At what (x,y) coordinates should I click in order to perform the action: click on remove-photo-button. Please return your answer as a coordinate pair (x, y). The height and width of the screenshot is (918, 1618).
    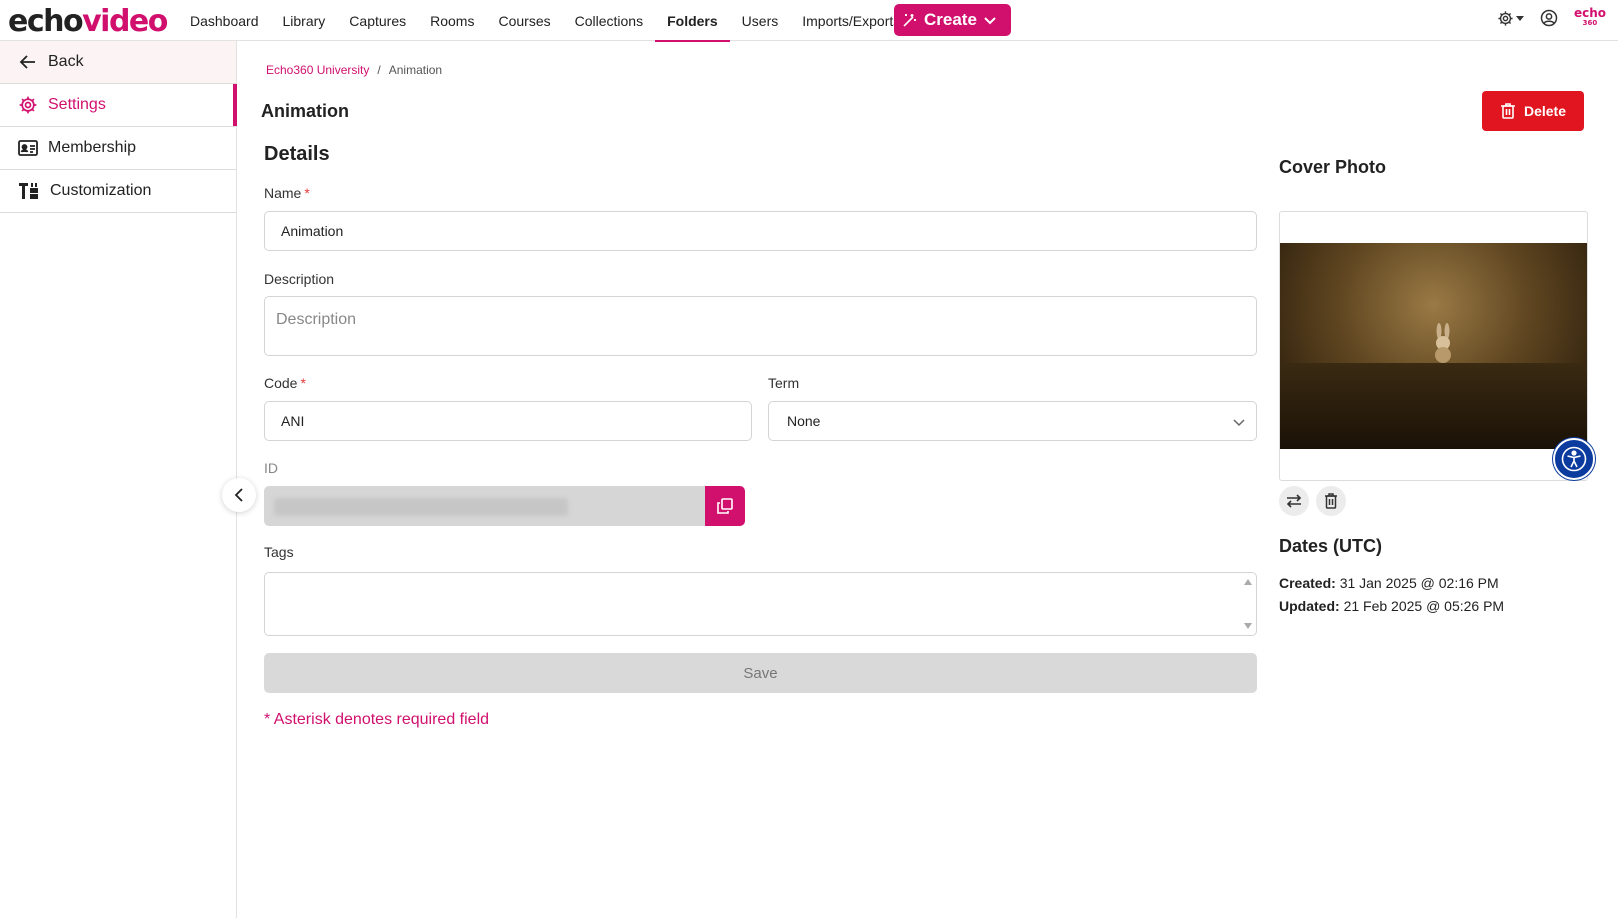
    Looking at the image, I should click on (1331, 501).